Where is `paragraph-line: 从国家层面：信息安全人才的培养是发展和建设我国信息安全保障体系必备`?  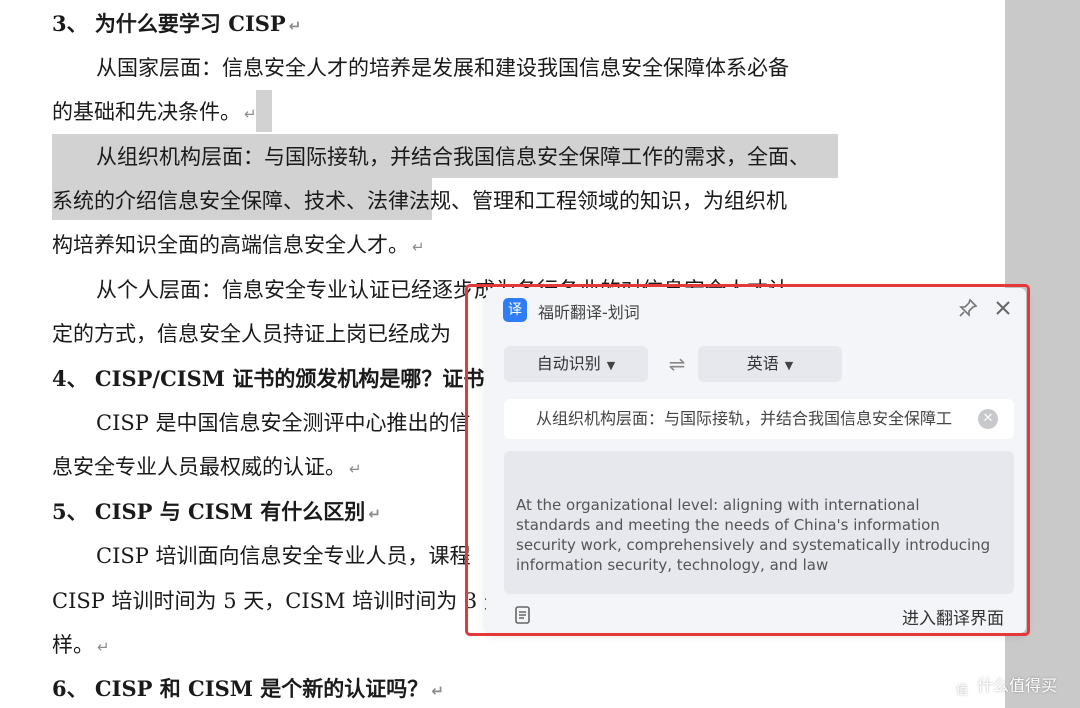
paragraph-line: 从国家层面：信息安全人才的培养是发展和建设我国信息安全保障体系必备 is located at coordinates (442, 68).